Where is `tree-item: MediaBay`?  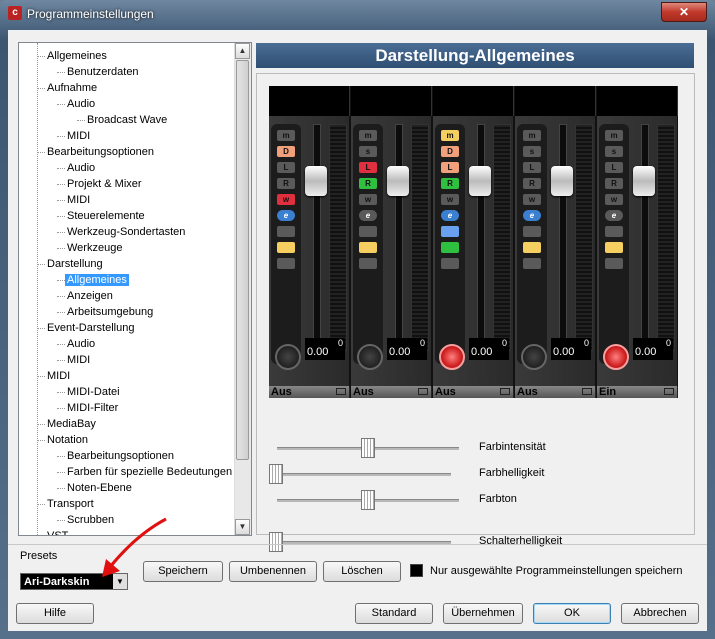 tree-item: MediaBay is located at coordinates (71, 424).